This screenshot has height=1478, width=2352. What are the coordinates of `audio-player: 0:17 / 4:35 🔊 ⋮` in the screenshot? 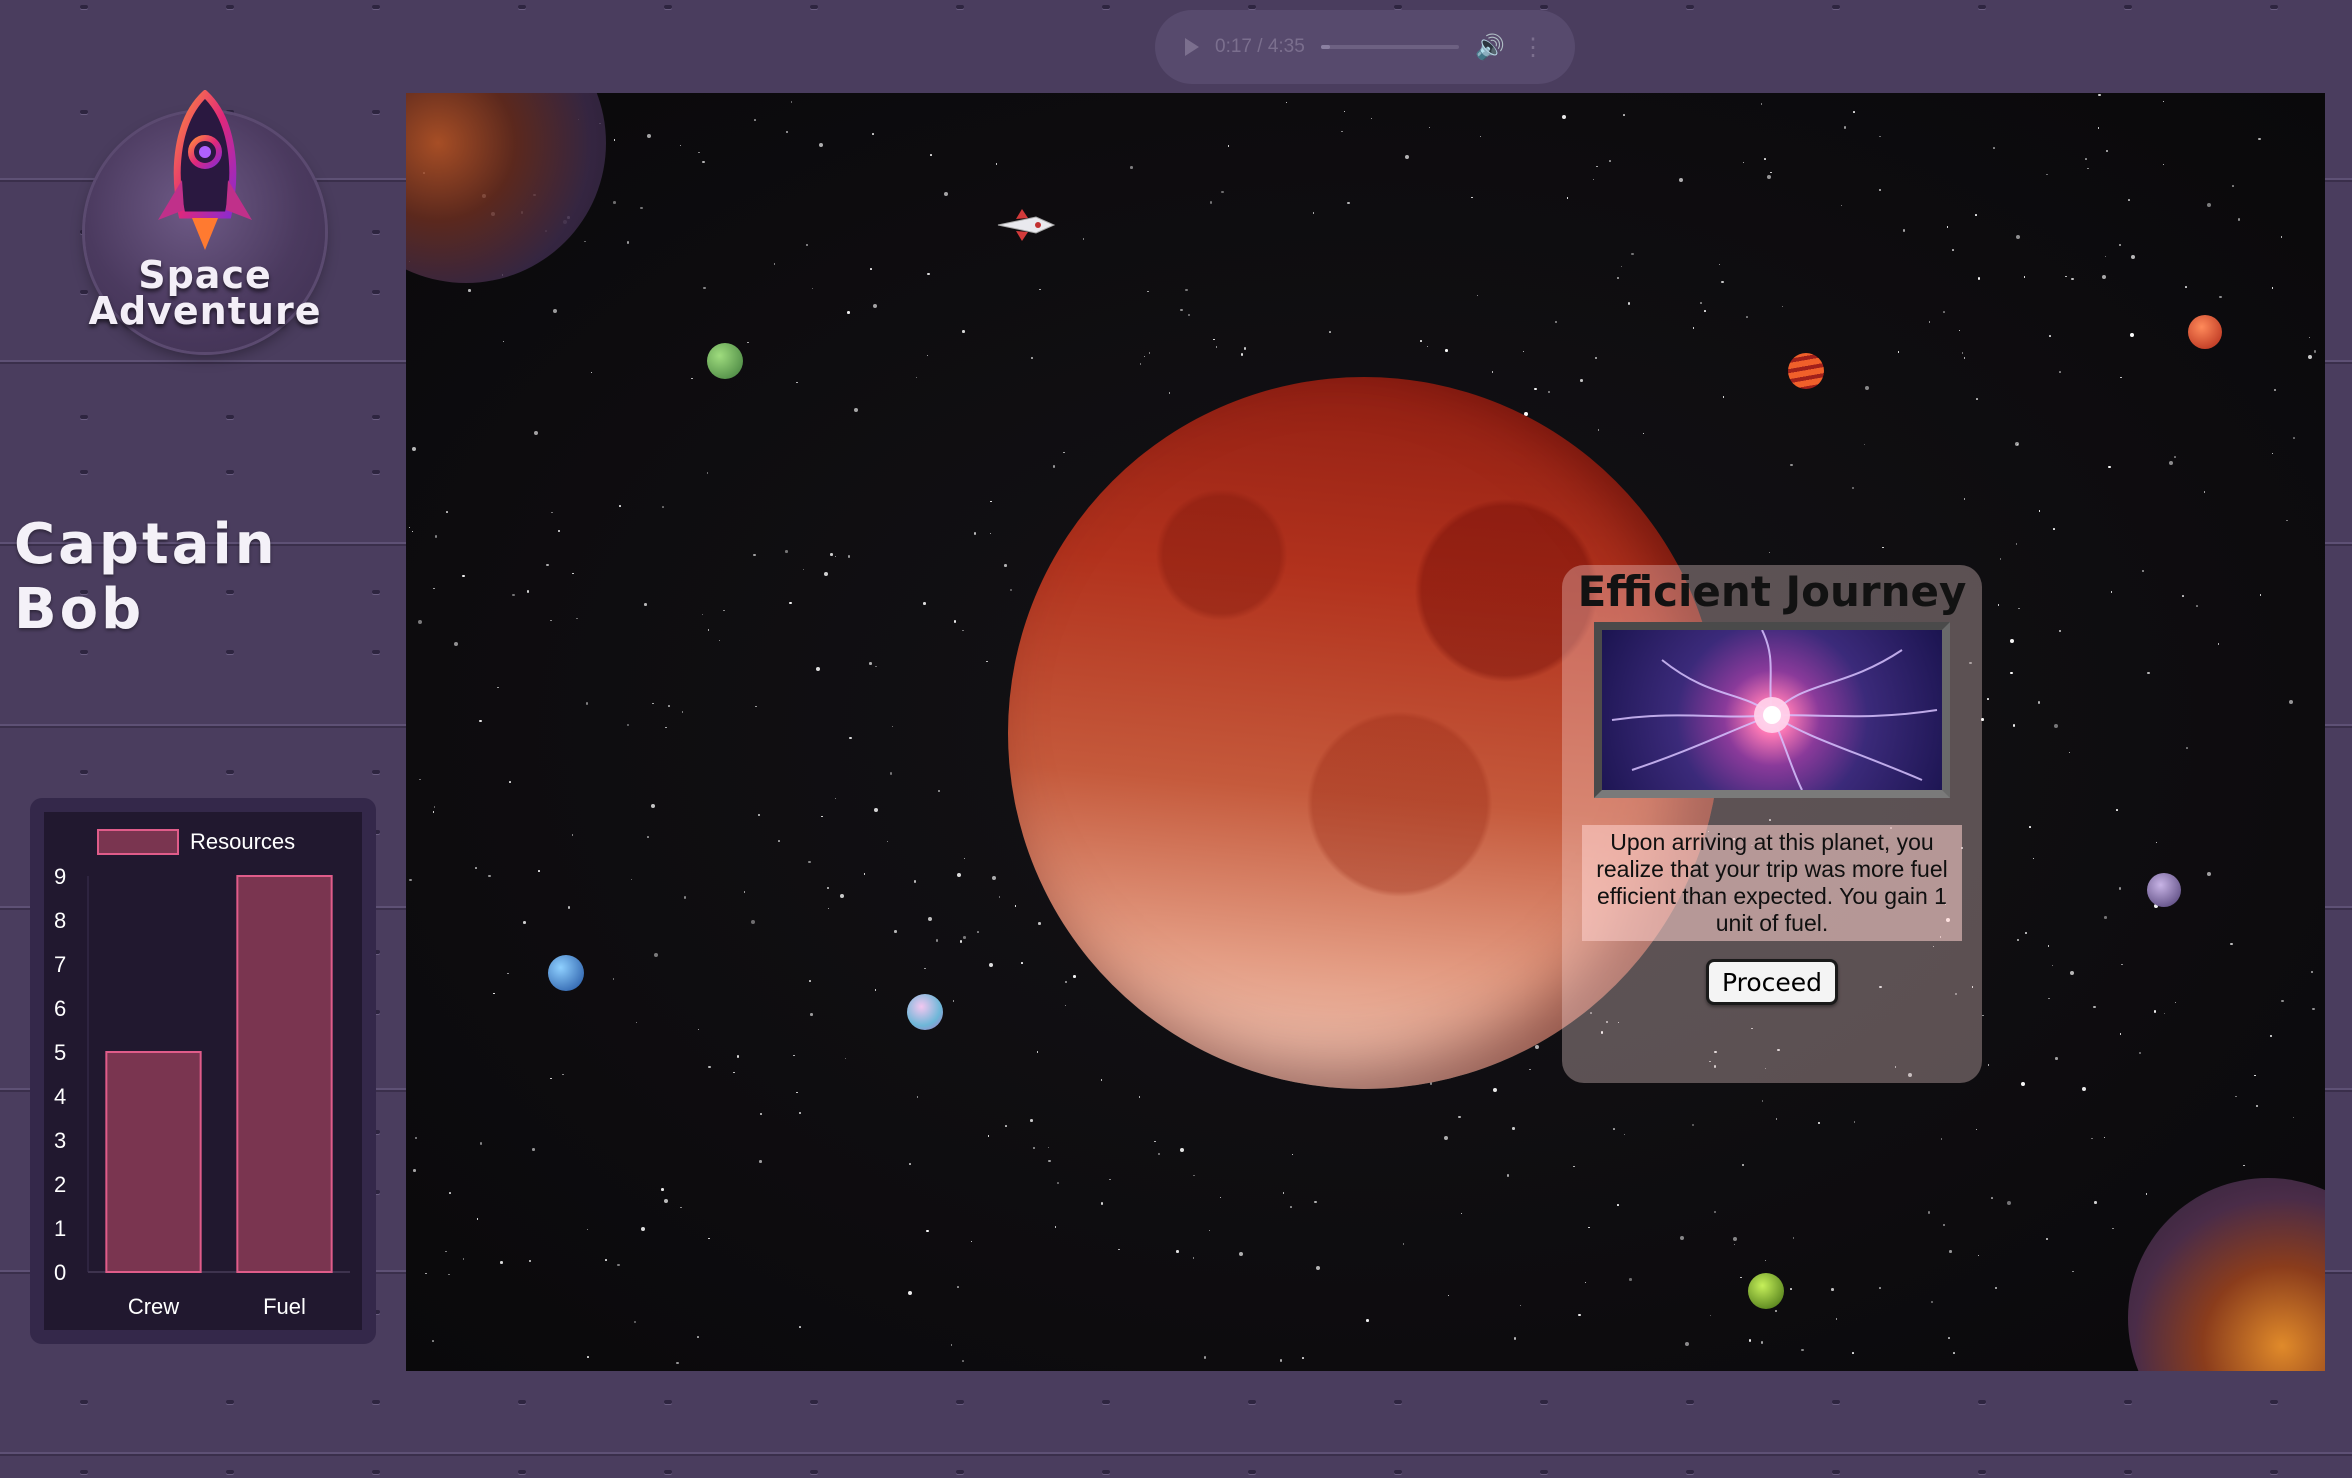 It's located at (1365, 47).